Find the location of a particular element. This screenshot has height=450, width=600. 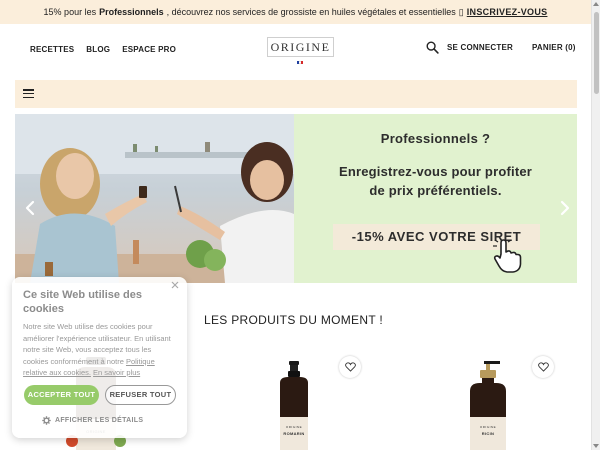

page-scrollbar is located at coordinates (595, 225).